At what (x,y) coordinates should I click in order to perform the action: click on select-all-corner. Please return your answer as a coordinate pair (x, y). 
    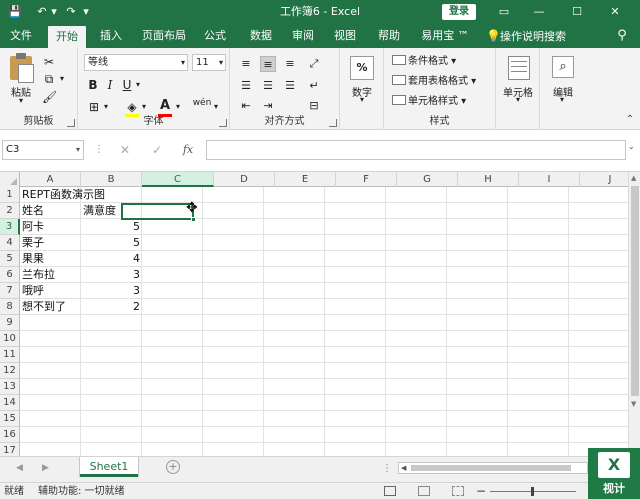
    Looking at the image, I should click on (10, 179).